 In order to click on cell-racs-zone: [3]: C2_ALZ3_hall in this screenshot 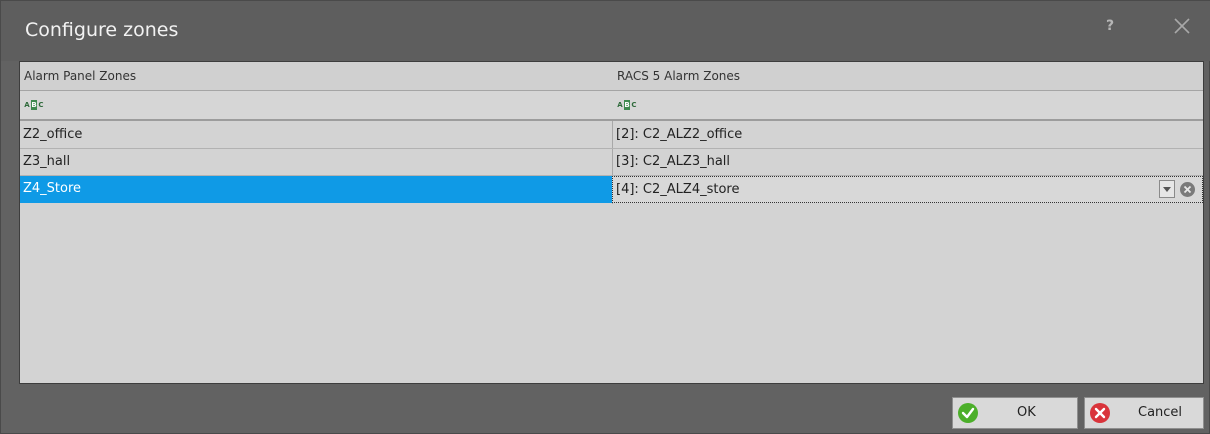, I will do `click(908, 162)`.